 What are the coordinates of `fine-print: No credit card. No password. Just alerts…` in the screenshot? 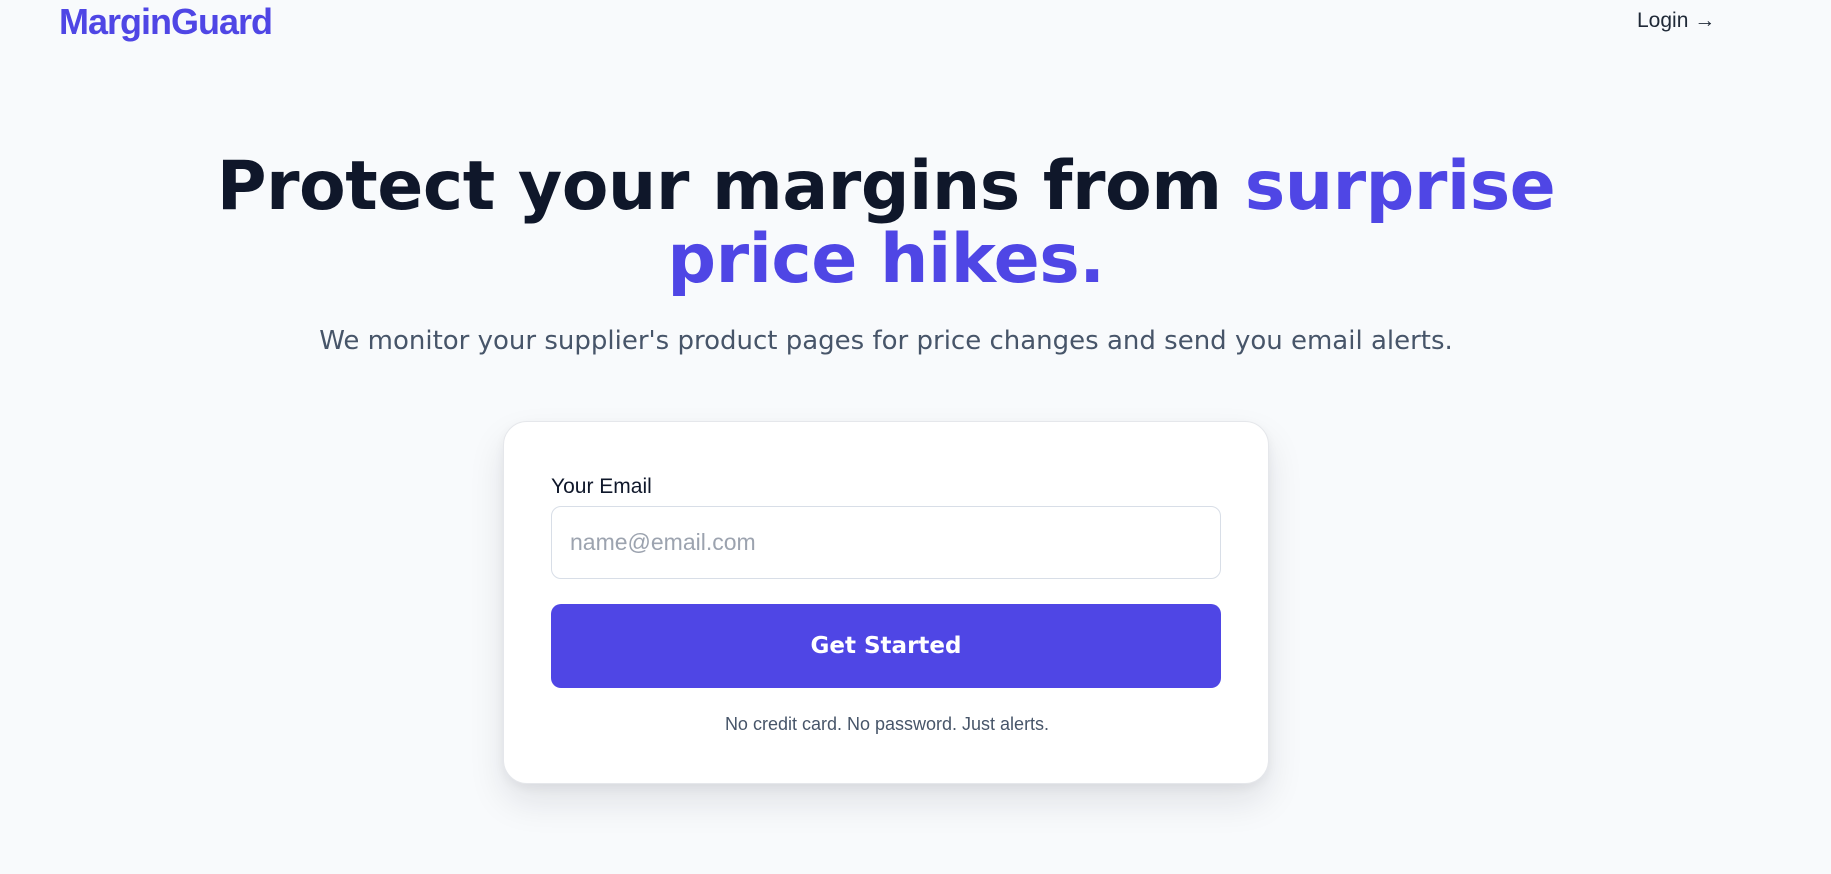 It's located at (887, 724).